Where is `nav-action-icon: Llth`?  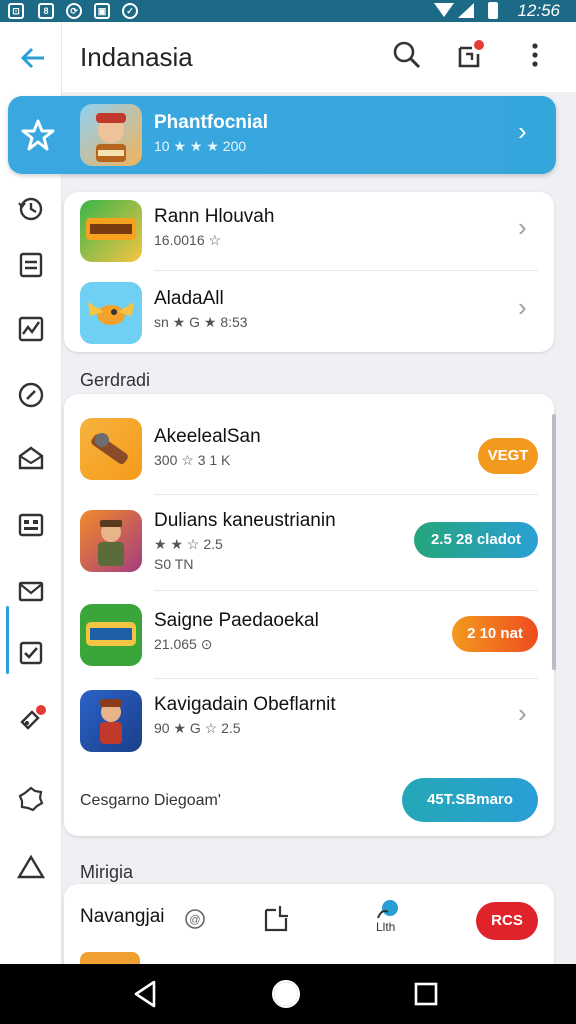 nav-action-icon: Llth is located at coordinates (392, 918).